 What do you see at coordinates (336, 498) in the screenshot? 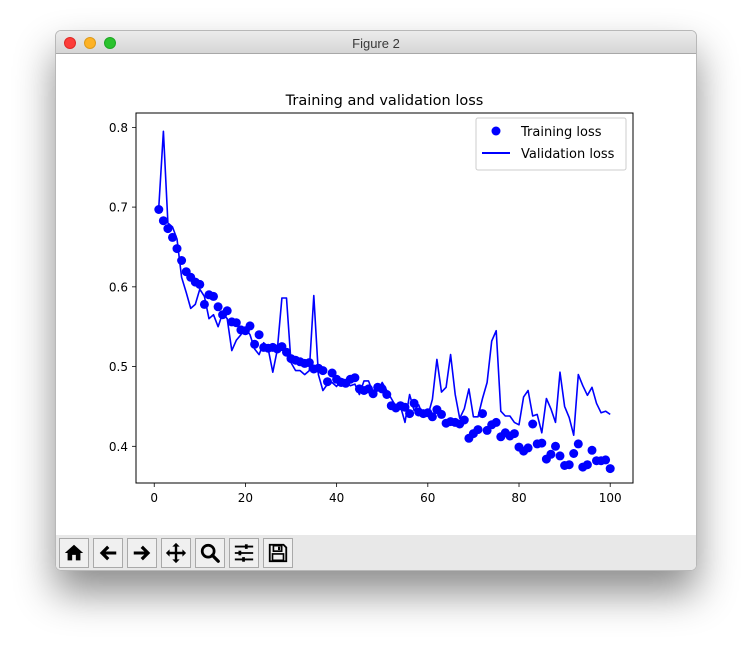
I see `x-tick-label: 40` at bounding box center [336, 498].